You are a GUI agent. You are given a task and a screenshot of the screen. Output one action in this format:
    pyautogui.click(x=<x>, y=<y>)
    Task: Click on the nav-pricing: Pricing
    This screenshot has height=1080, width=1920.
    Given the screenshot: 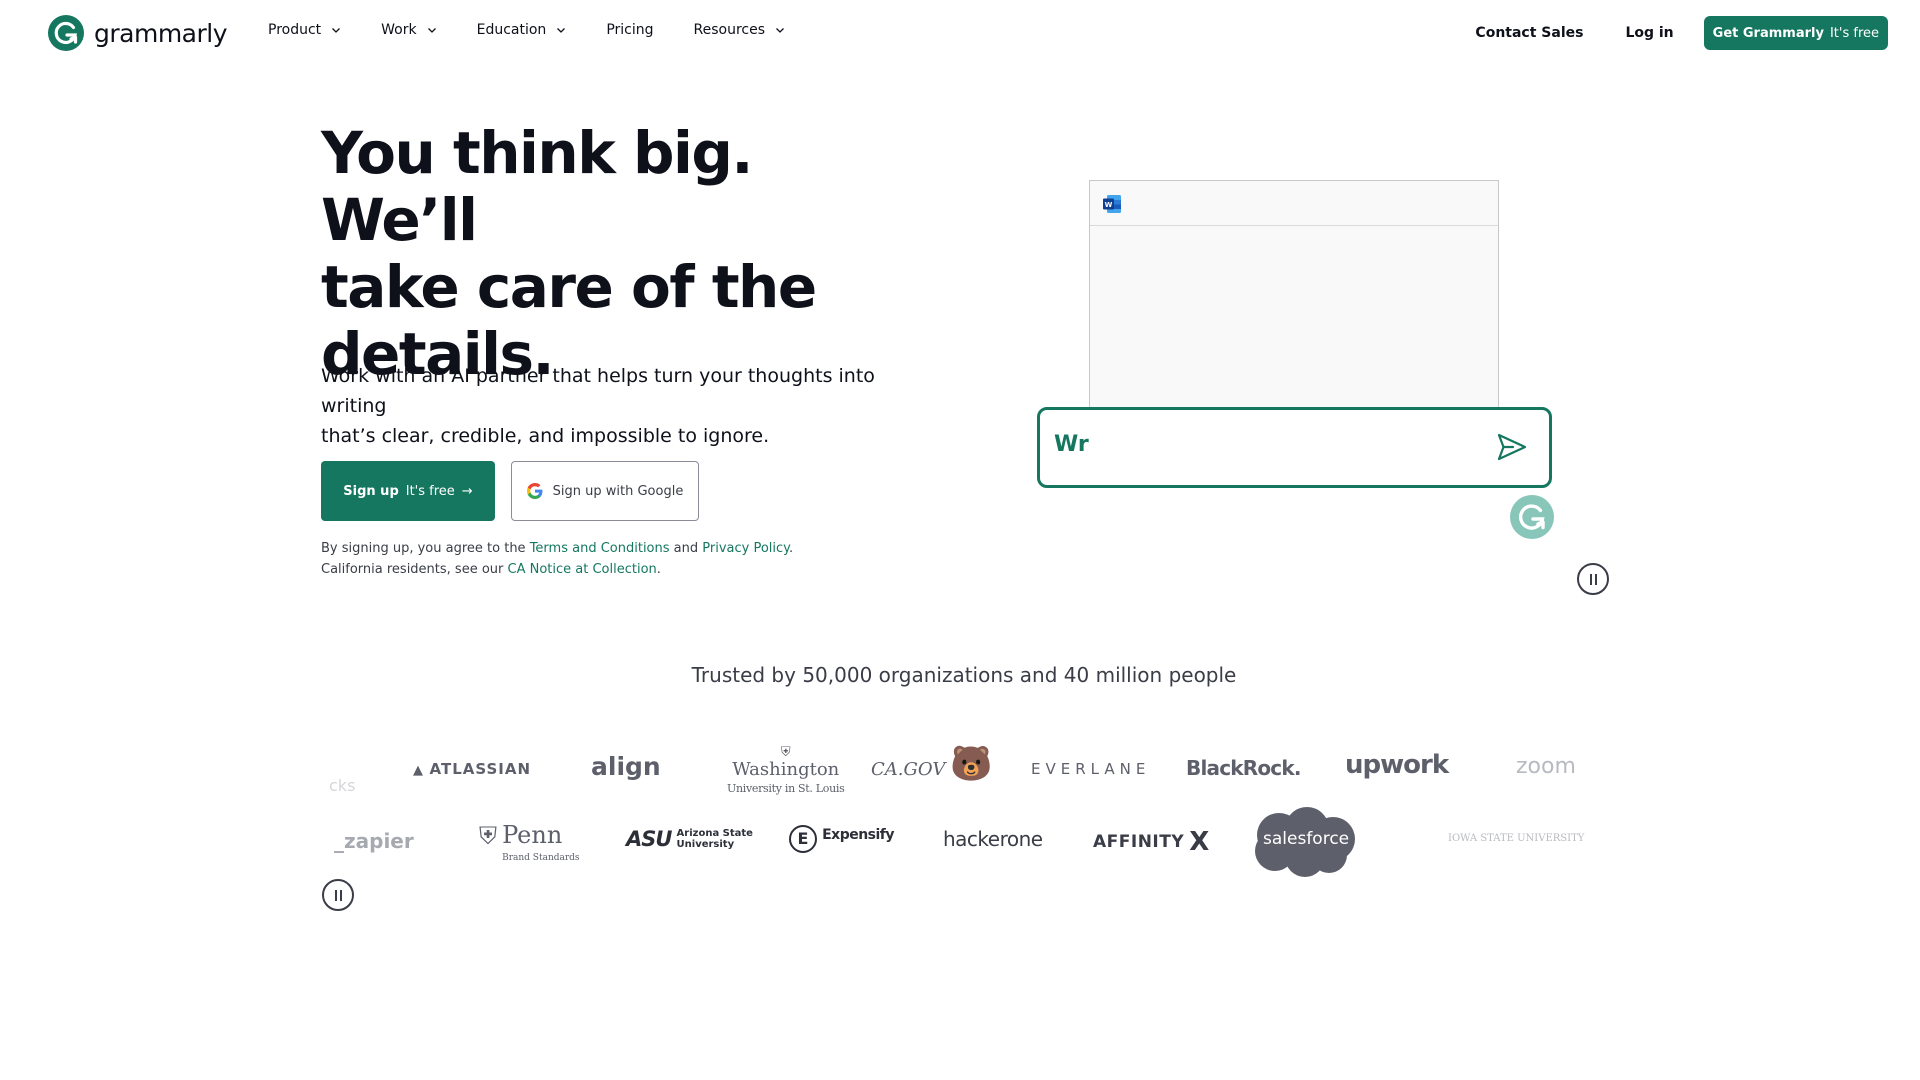 What is the action you would take?
    pyautogui.click(x=629, y=30)
    